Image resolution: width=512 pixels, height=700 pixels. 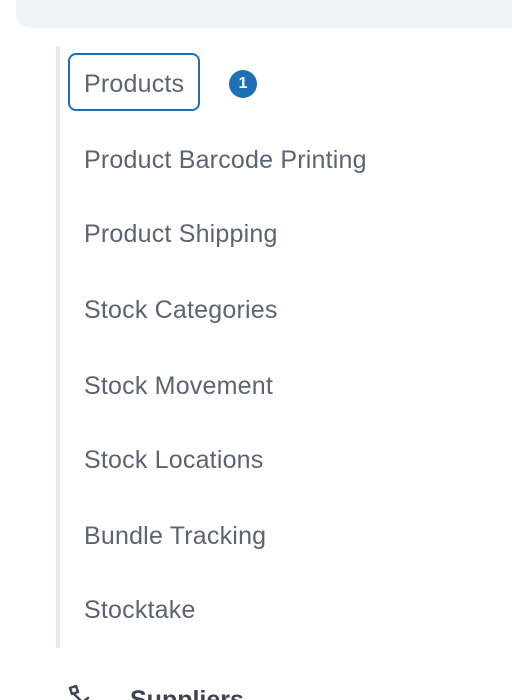 What do you see at coordinates (181, 310) in the screenshot?
I see `menu-item-stock-categories: Stock Categories` at bounding box center [181, 310].